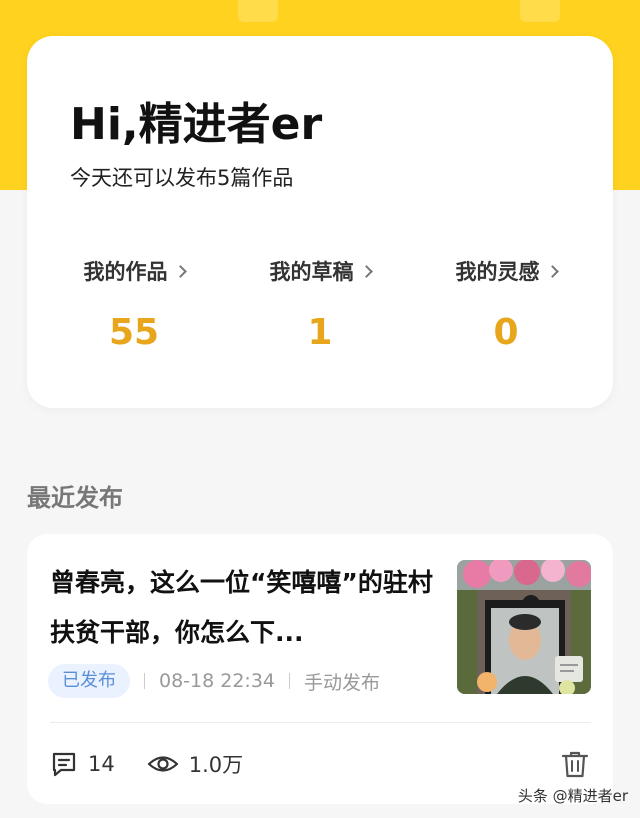 Image resolution: width=640 pixels, height=818 pixels. I want to click on stat-label: 我的作品, so click(135, 271).